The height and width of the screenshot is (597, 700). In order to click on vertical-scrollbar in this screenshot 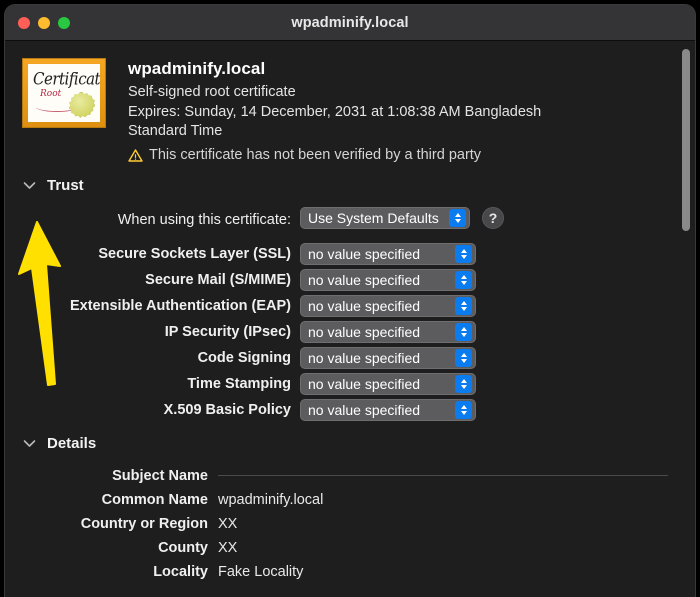, I will do `click(686, 321)`.